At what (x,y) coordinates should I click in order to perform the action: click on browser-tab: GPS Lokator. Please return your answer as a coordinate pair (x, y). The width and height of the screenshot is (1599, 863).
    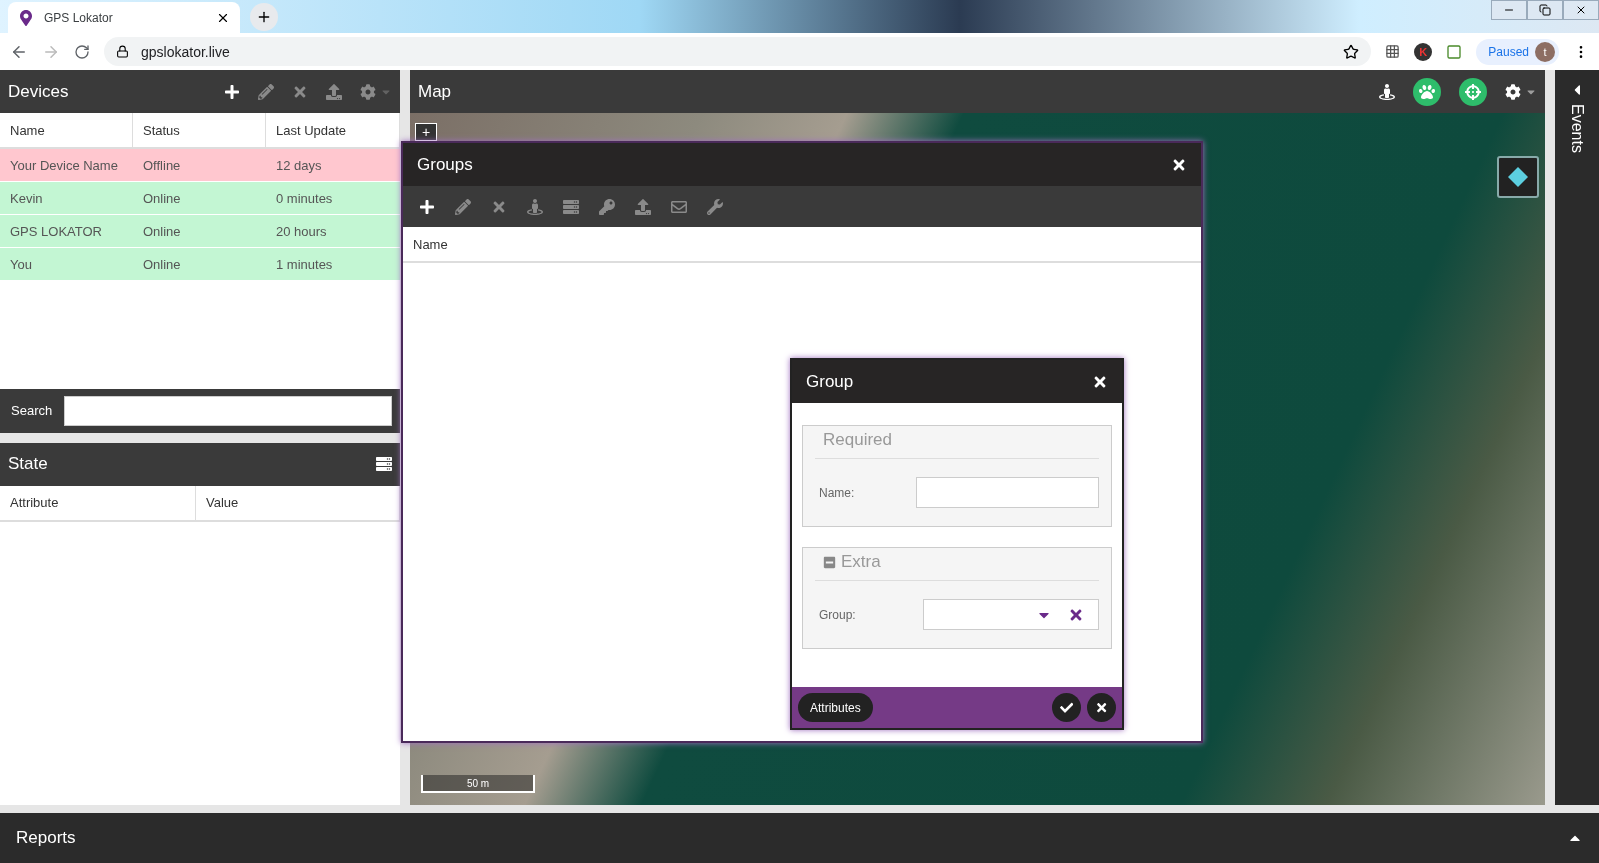
    Looking at the image, I should click on (124, 17).